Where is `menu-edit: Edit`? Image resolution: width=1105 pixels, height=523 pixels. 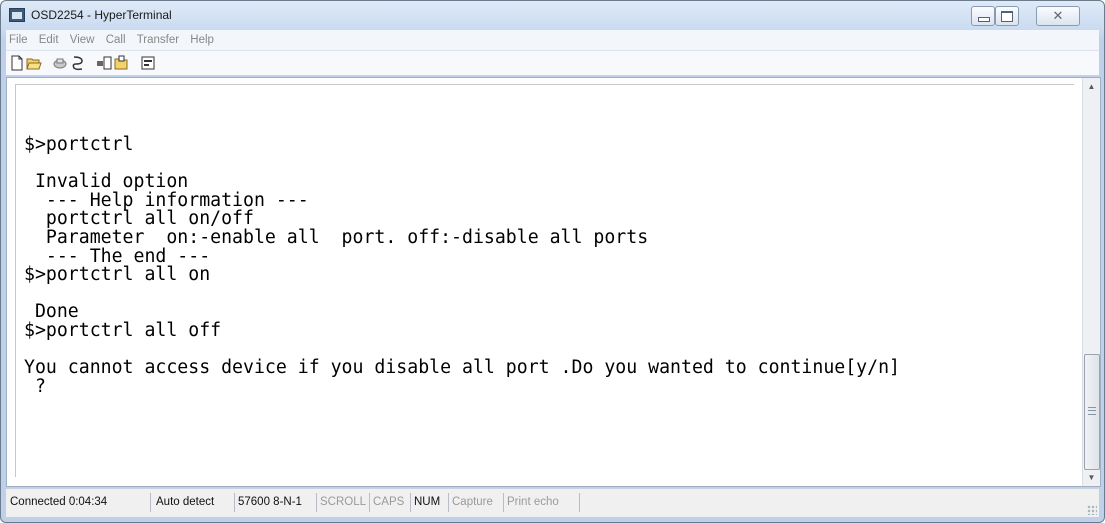 menu-edit: Edit is located at coordinates (49, 40).